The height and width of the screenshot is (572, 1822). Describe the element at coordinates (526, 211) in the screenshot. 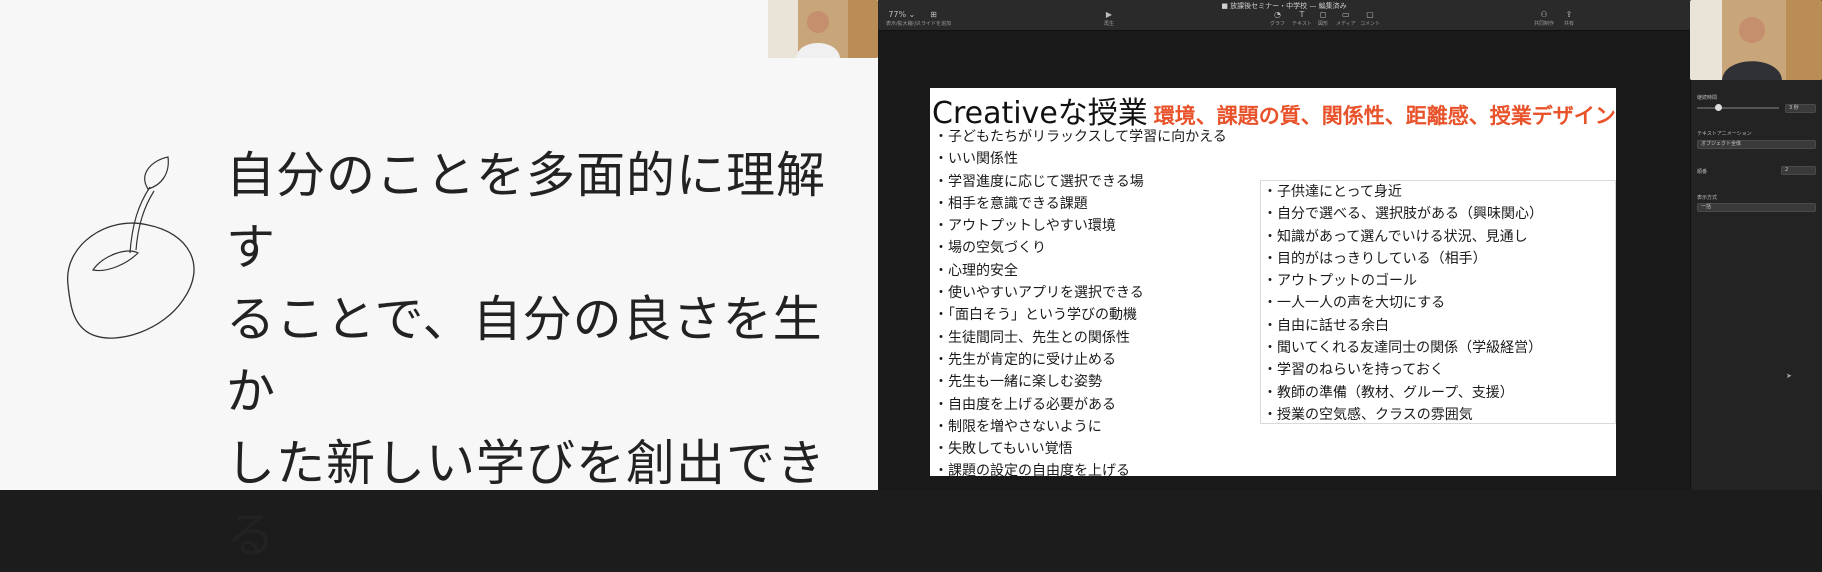

I see `quote-line: 自分のことを多面的に理解す` at that location.